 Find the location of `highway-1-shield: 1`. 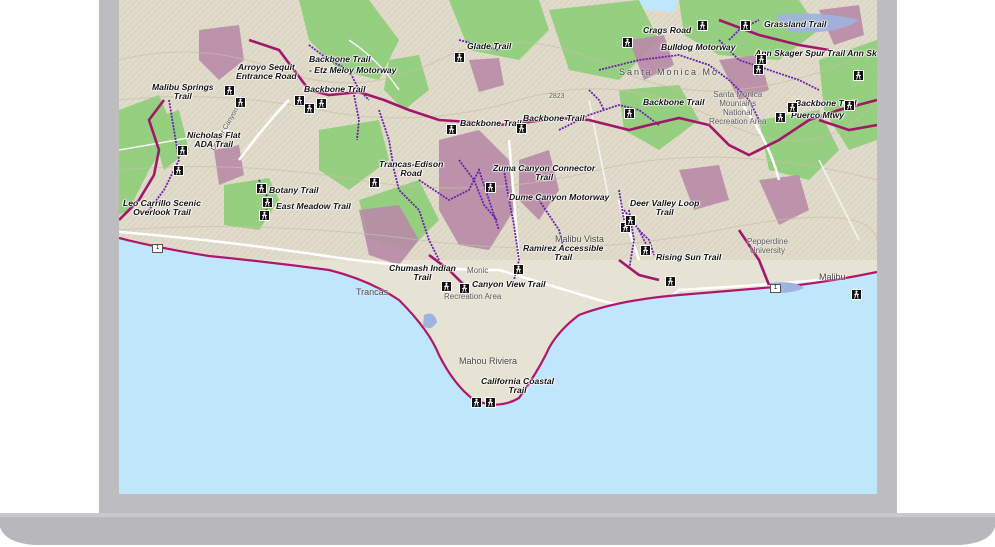

highway-1-shield: 1 is located at coordinates (157, 248).